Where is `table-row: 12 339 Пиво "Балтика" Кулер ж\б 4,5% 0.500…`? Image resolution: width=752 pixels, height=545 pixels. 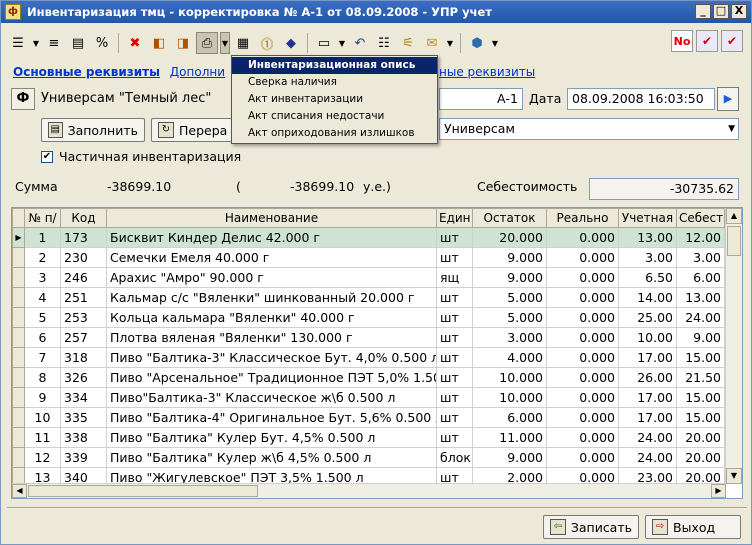 table-row: 12 339 Пиво "Балтика" Кулер ж\б 4,5% 0.500… is located at coordinates (368, 457).